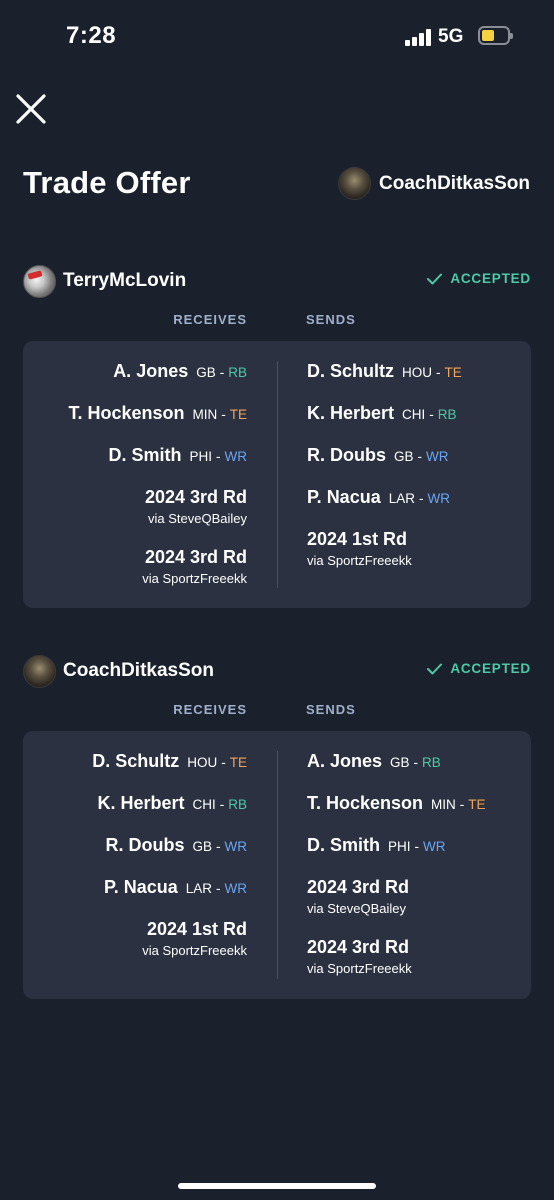 Image resolution: width=554 pixels, height=1200 pixels. Describe the element at coordinates (138, 670) in the screenshot. I see `team-name: CoachDitkasSon` at that location.